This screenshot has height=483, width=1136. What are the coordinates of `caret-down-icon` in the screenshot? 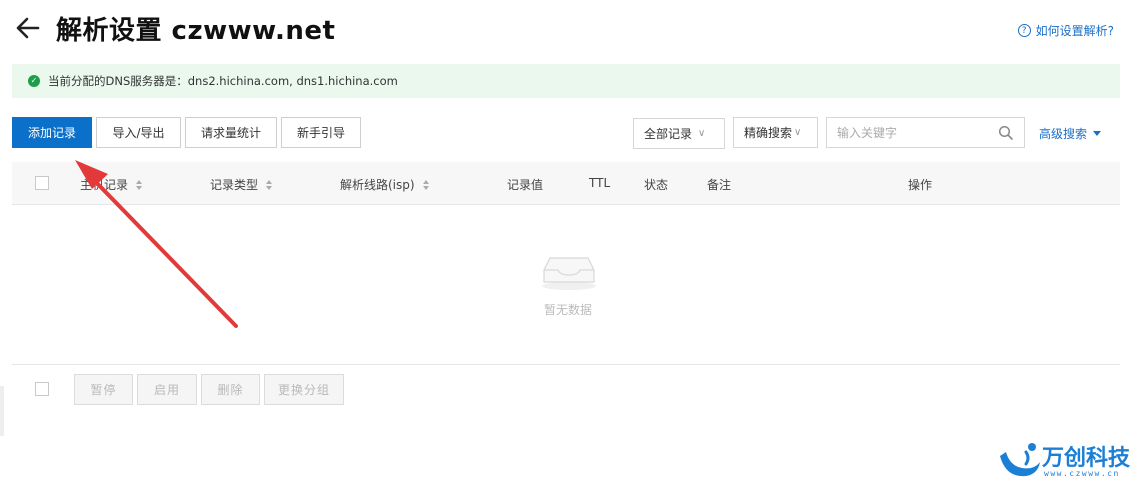 It's located at (1097, 133).